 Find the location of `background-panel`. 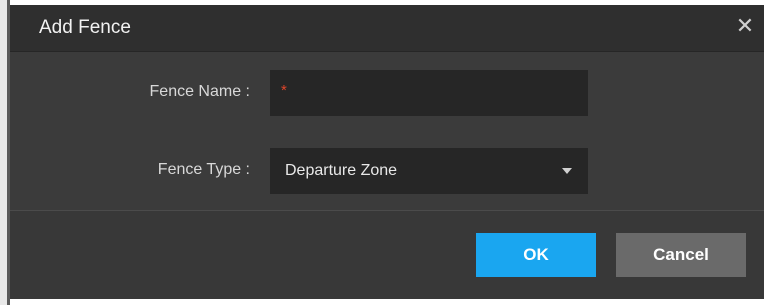

background-panel is located at coordinates (5, 152).